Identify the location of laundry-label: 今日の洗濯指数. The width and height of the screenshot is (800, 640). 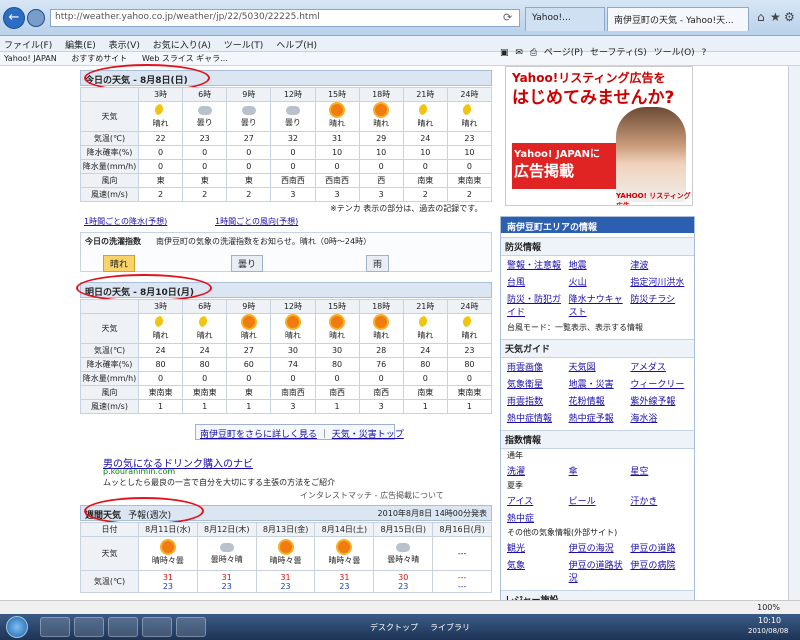
(113, 241).